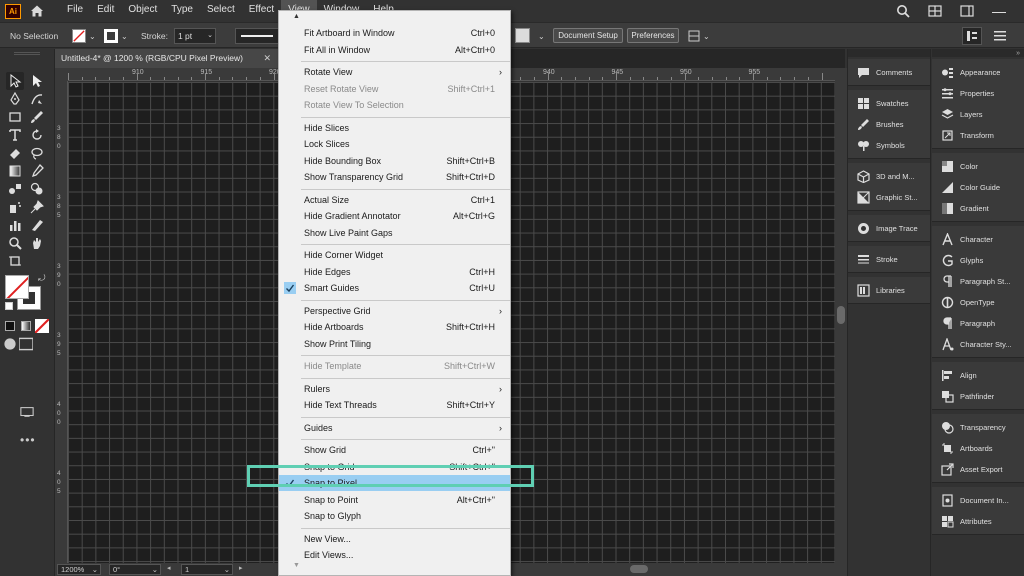 The width and height of the screenshot is (1024, 576). I want to click on color-mode-icon, so click(10, 326).